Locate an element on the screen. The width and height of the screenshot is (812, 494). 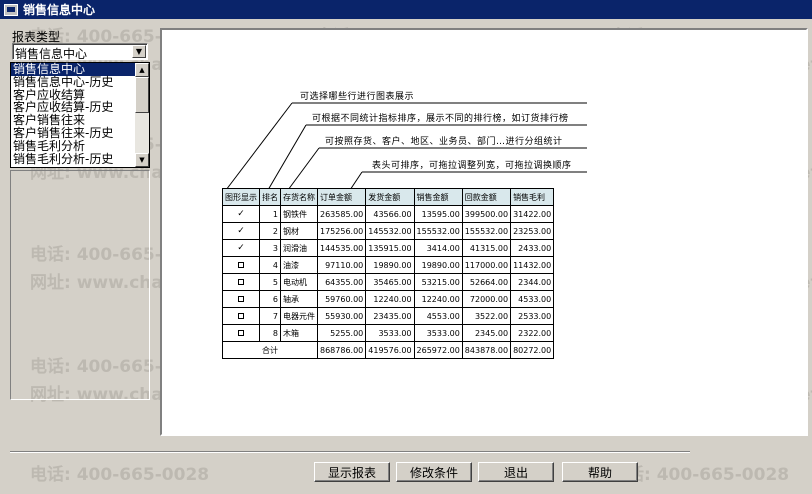
item-name-cell: 润滑油 is located at coordinates (299, 248).